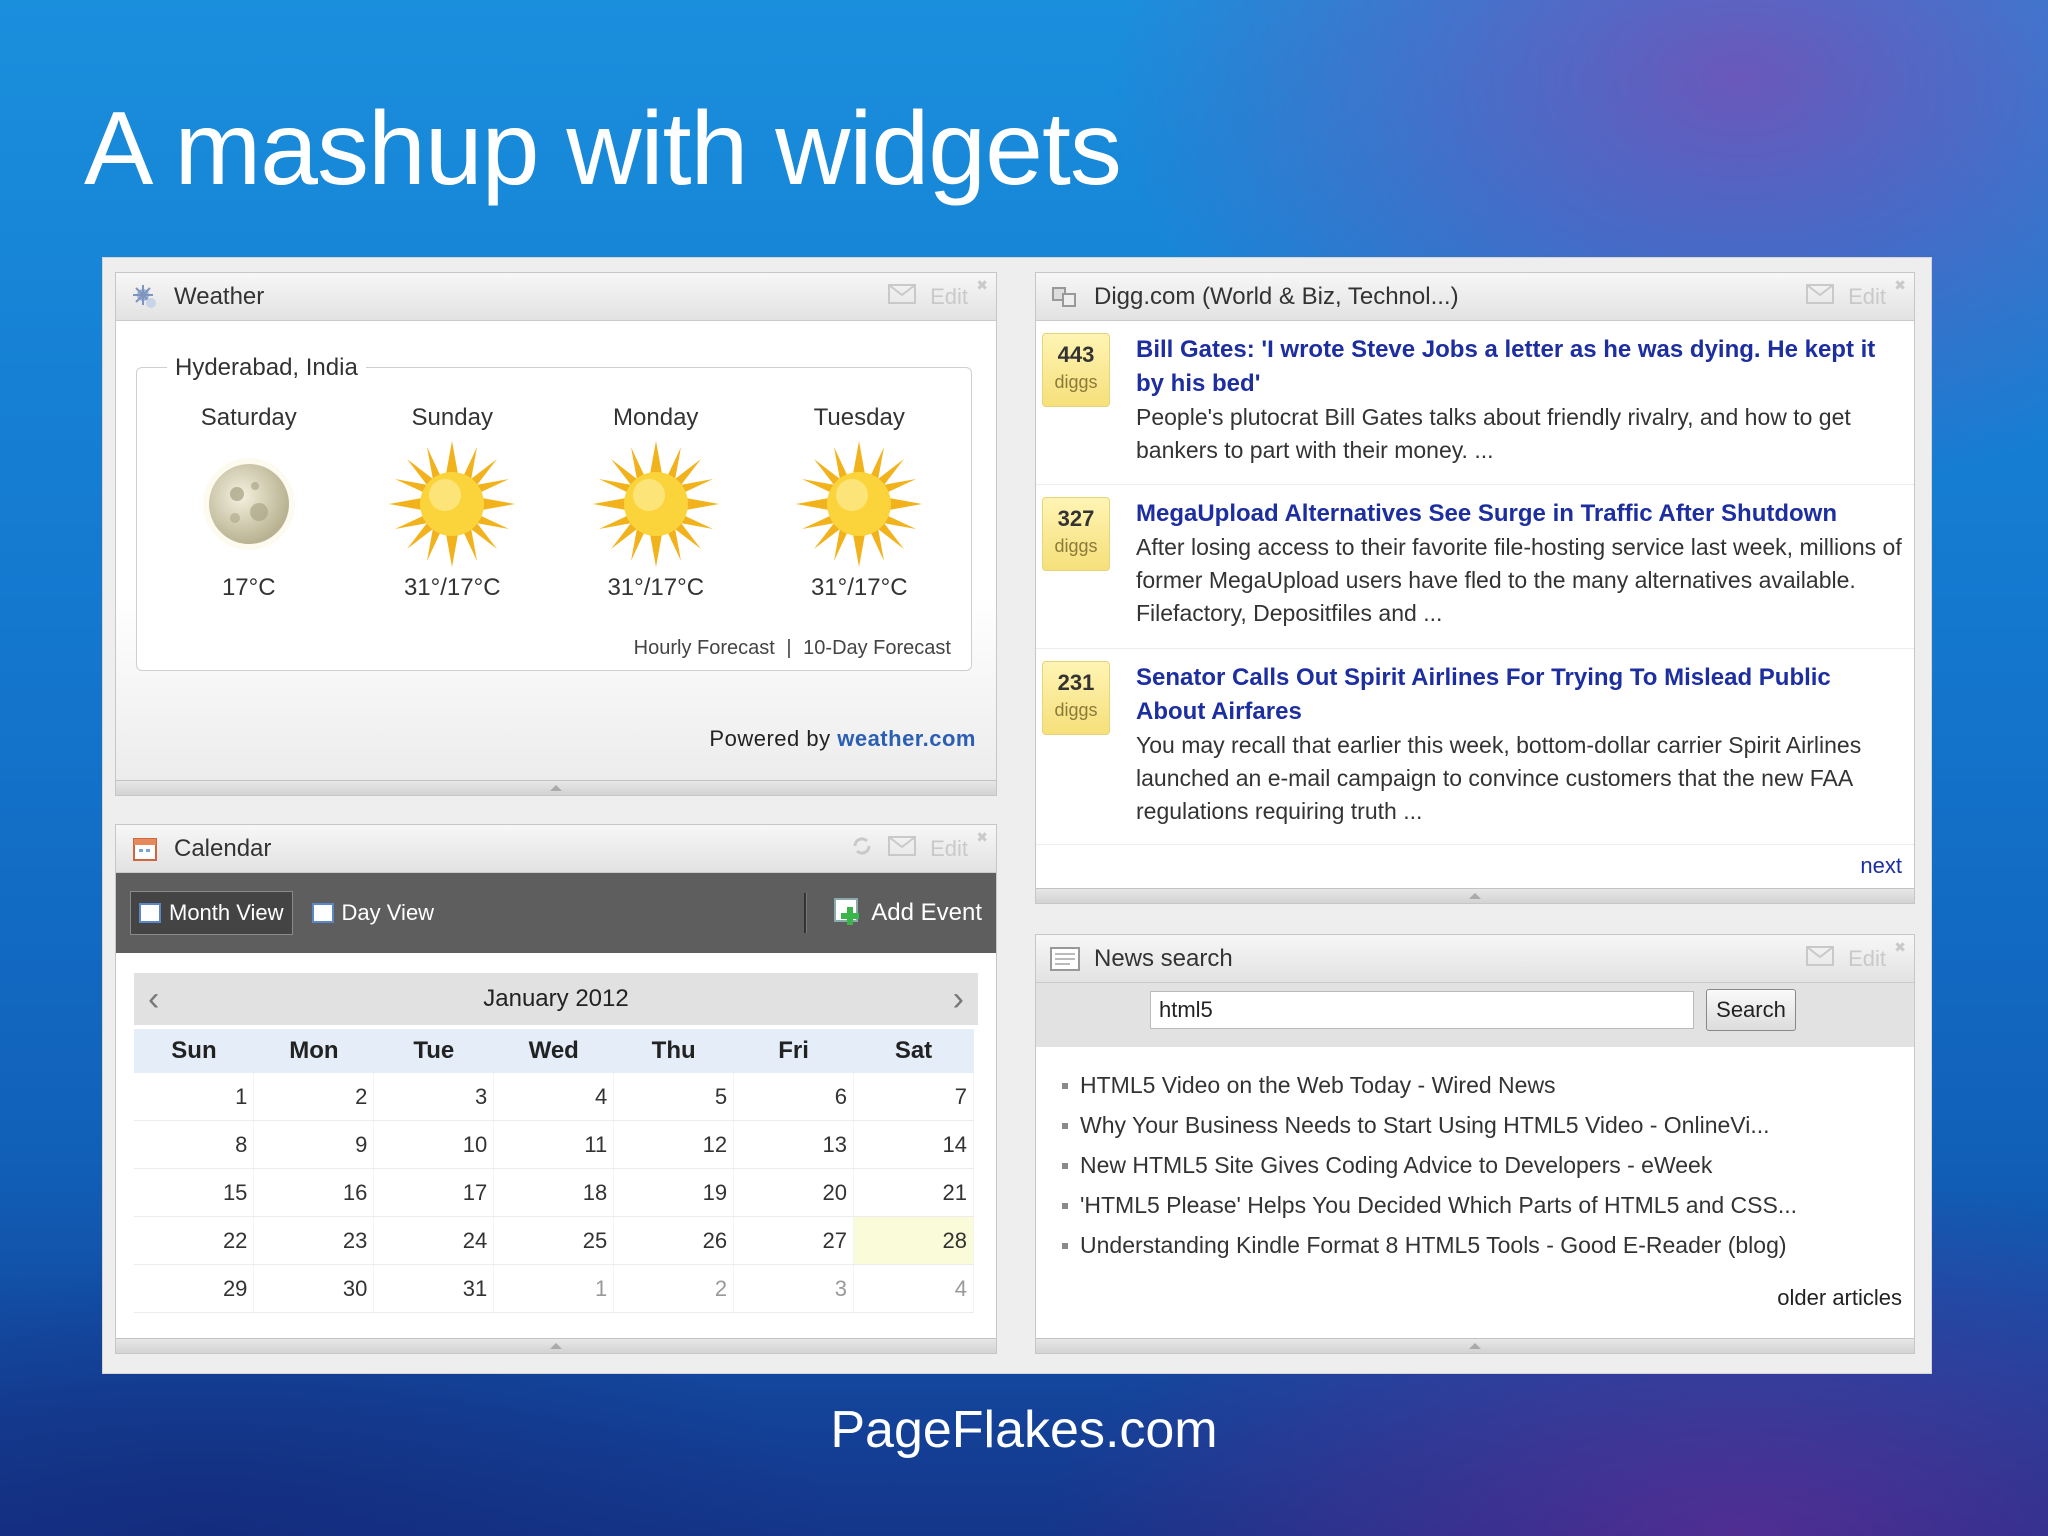 This screenshot has height=1536, width=2048. What do you see at coordinates (145, 297) in the screenshot?
I see `weather-icon` at bounding box center [145, 297].